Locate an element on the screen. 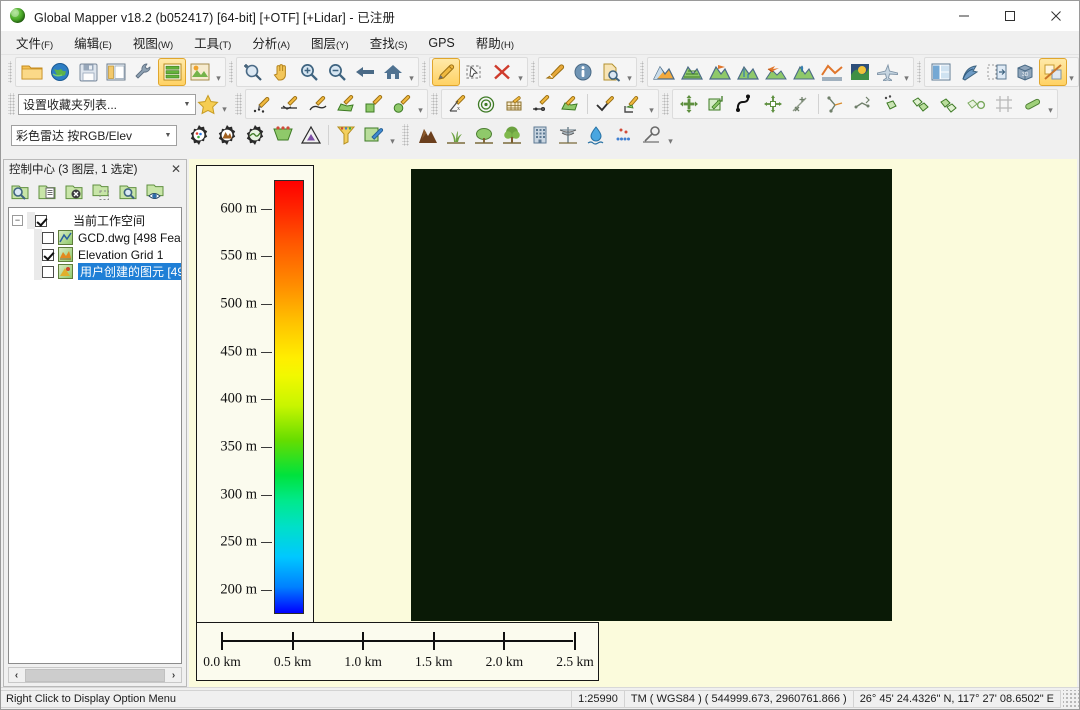  layout-icon is located at coordinates (116, 72).